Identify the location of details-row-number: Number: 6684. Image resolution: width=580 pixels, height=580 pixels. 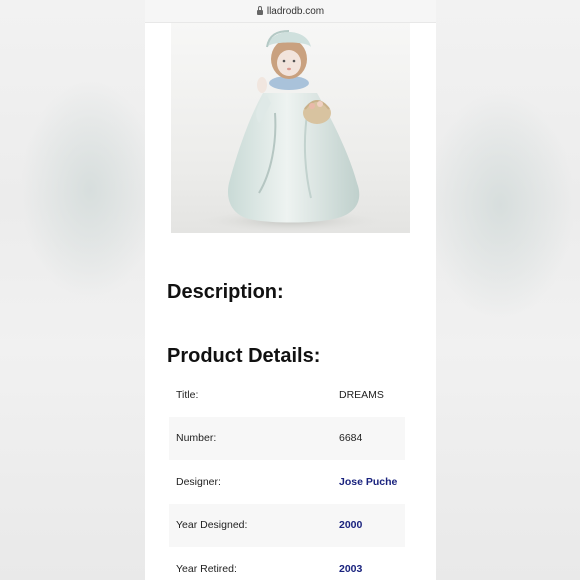
(287, 438).